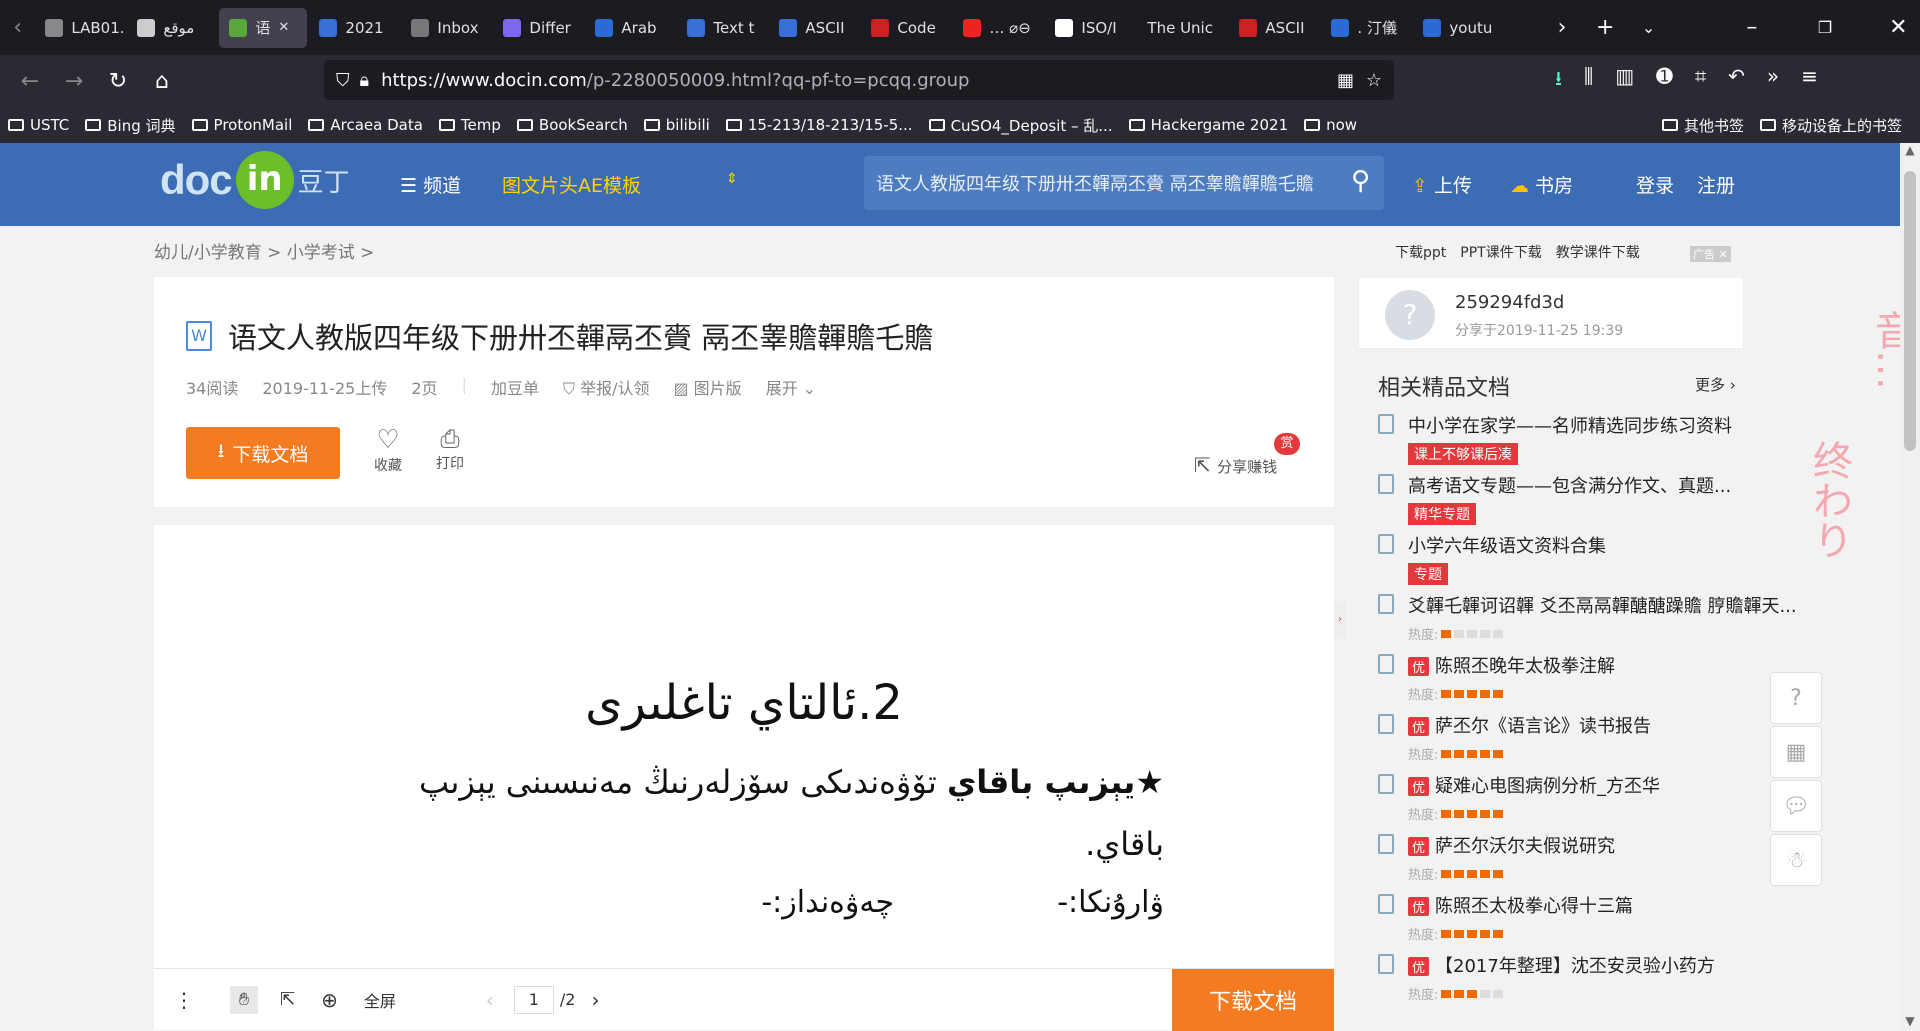 Image resolution: width=1920 pixels, height=1031 pixels. Describe the element at coordinates (1428, 574) in the screenshot. I see `topic-tag: 专题` at that location.